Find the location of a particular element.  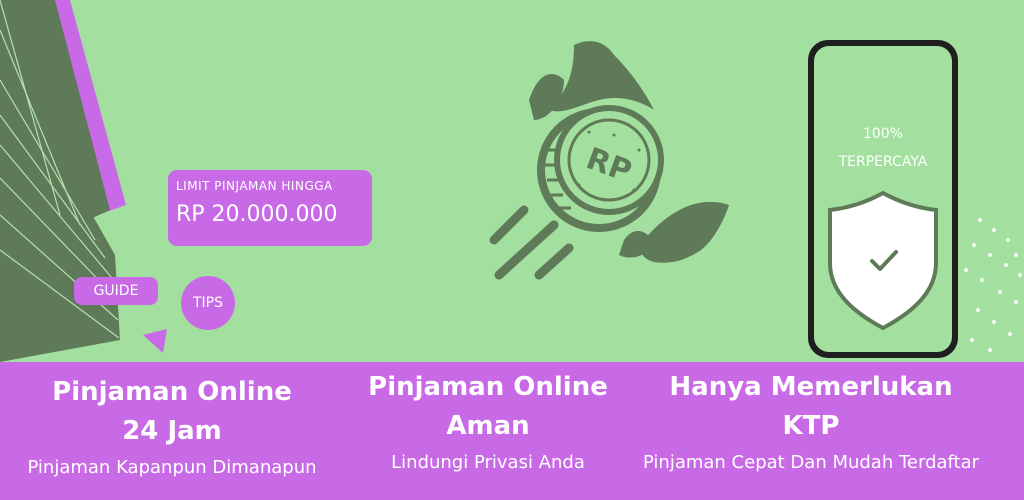

rupiah-coin-wings-icon: RP is located at coordinates (609, 160).